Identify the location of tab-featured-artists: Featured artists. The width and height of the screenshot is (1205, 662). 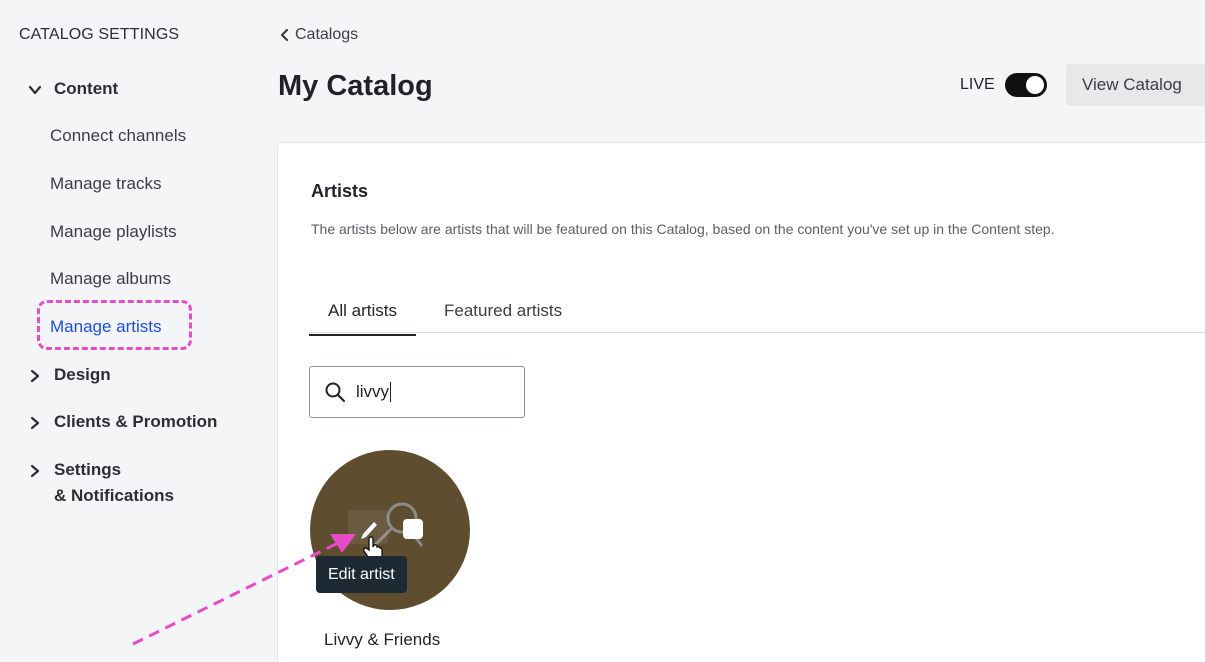
(503, 317).